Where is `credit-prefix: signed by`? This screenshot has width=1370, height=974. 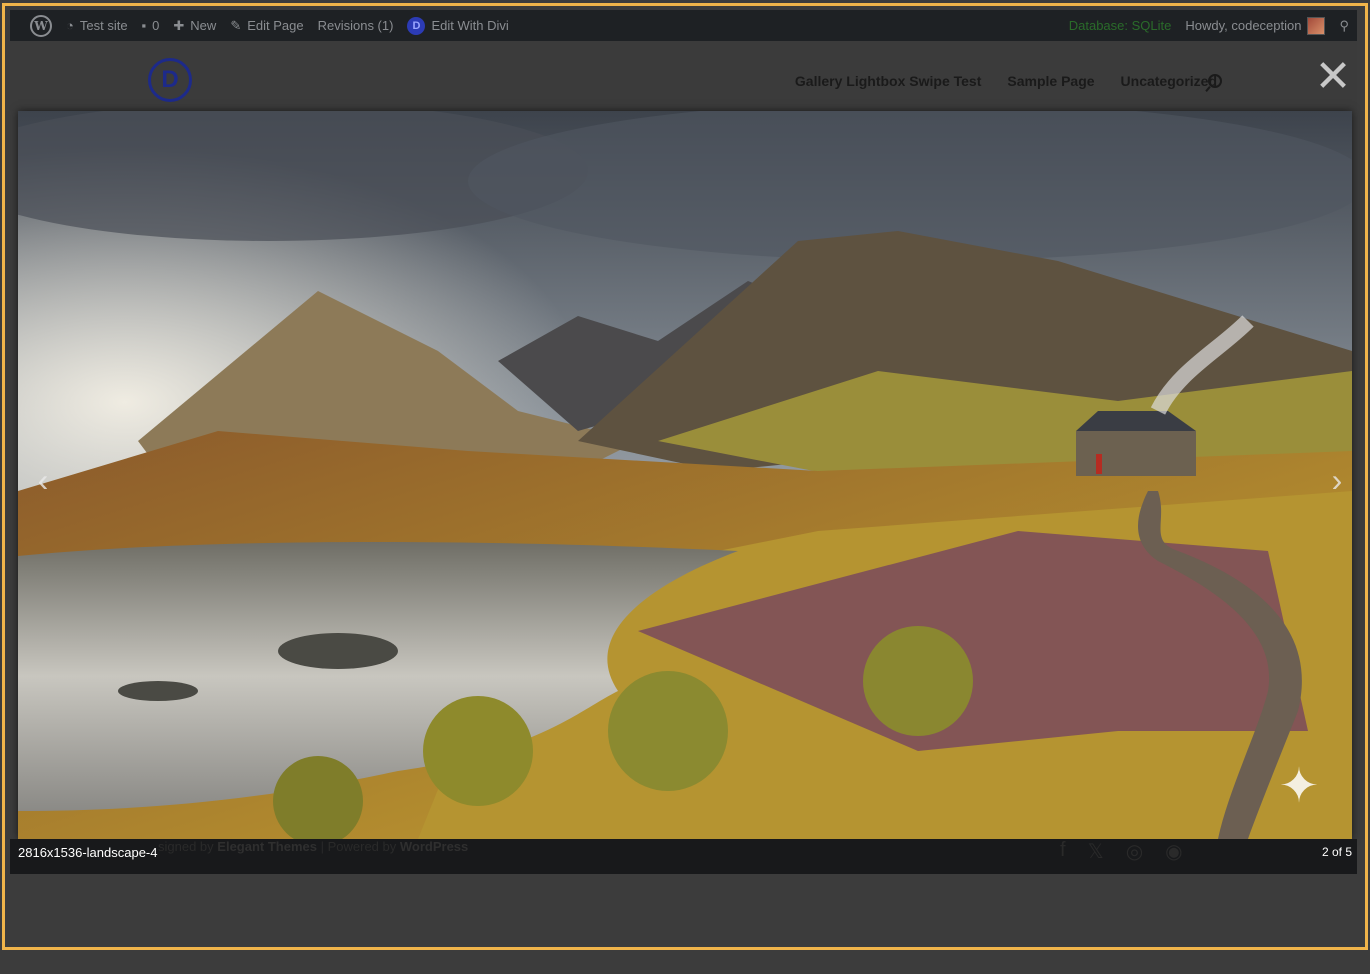 credit-prefix: signed by is located at coordinates (186, 846).